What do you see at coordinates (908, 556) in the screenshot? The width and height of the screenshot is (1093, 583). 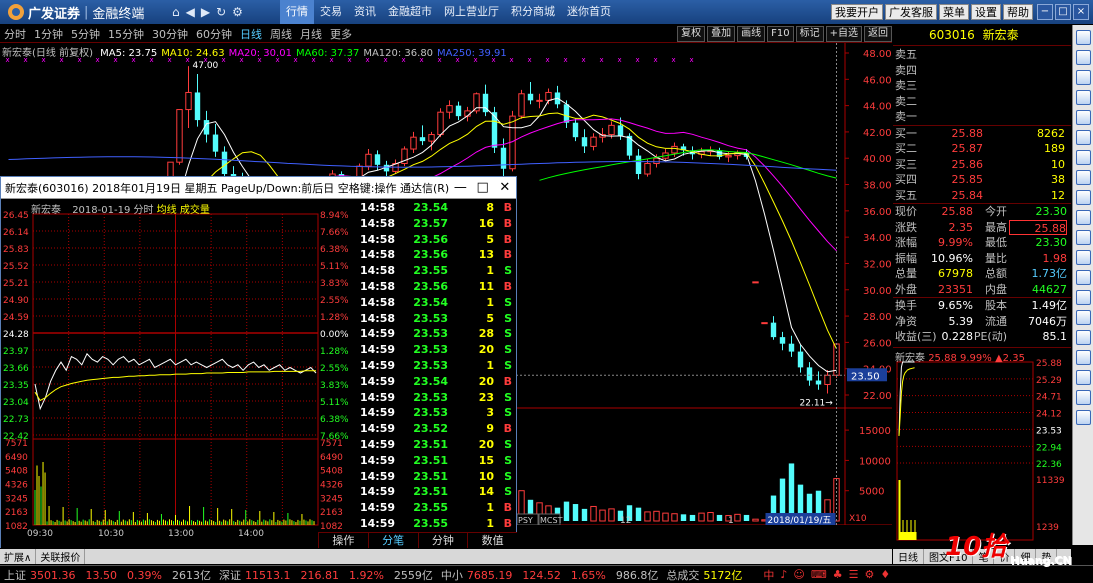 I see `bottom-tab-right-0: 日线` at bounding box center [908, 556].